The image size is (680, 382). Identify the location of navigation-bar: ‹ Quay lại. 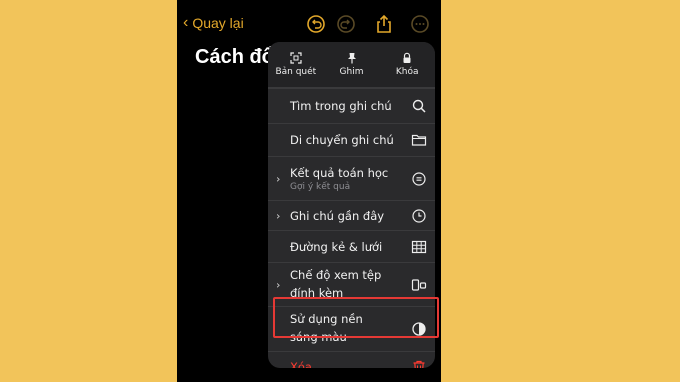
(309, 25).